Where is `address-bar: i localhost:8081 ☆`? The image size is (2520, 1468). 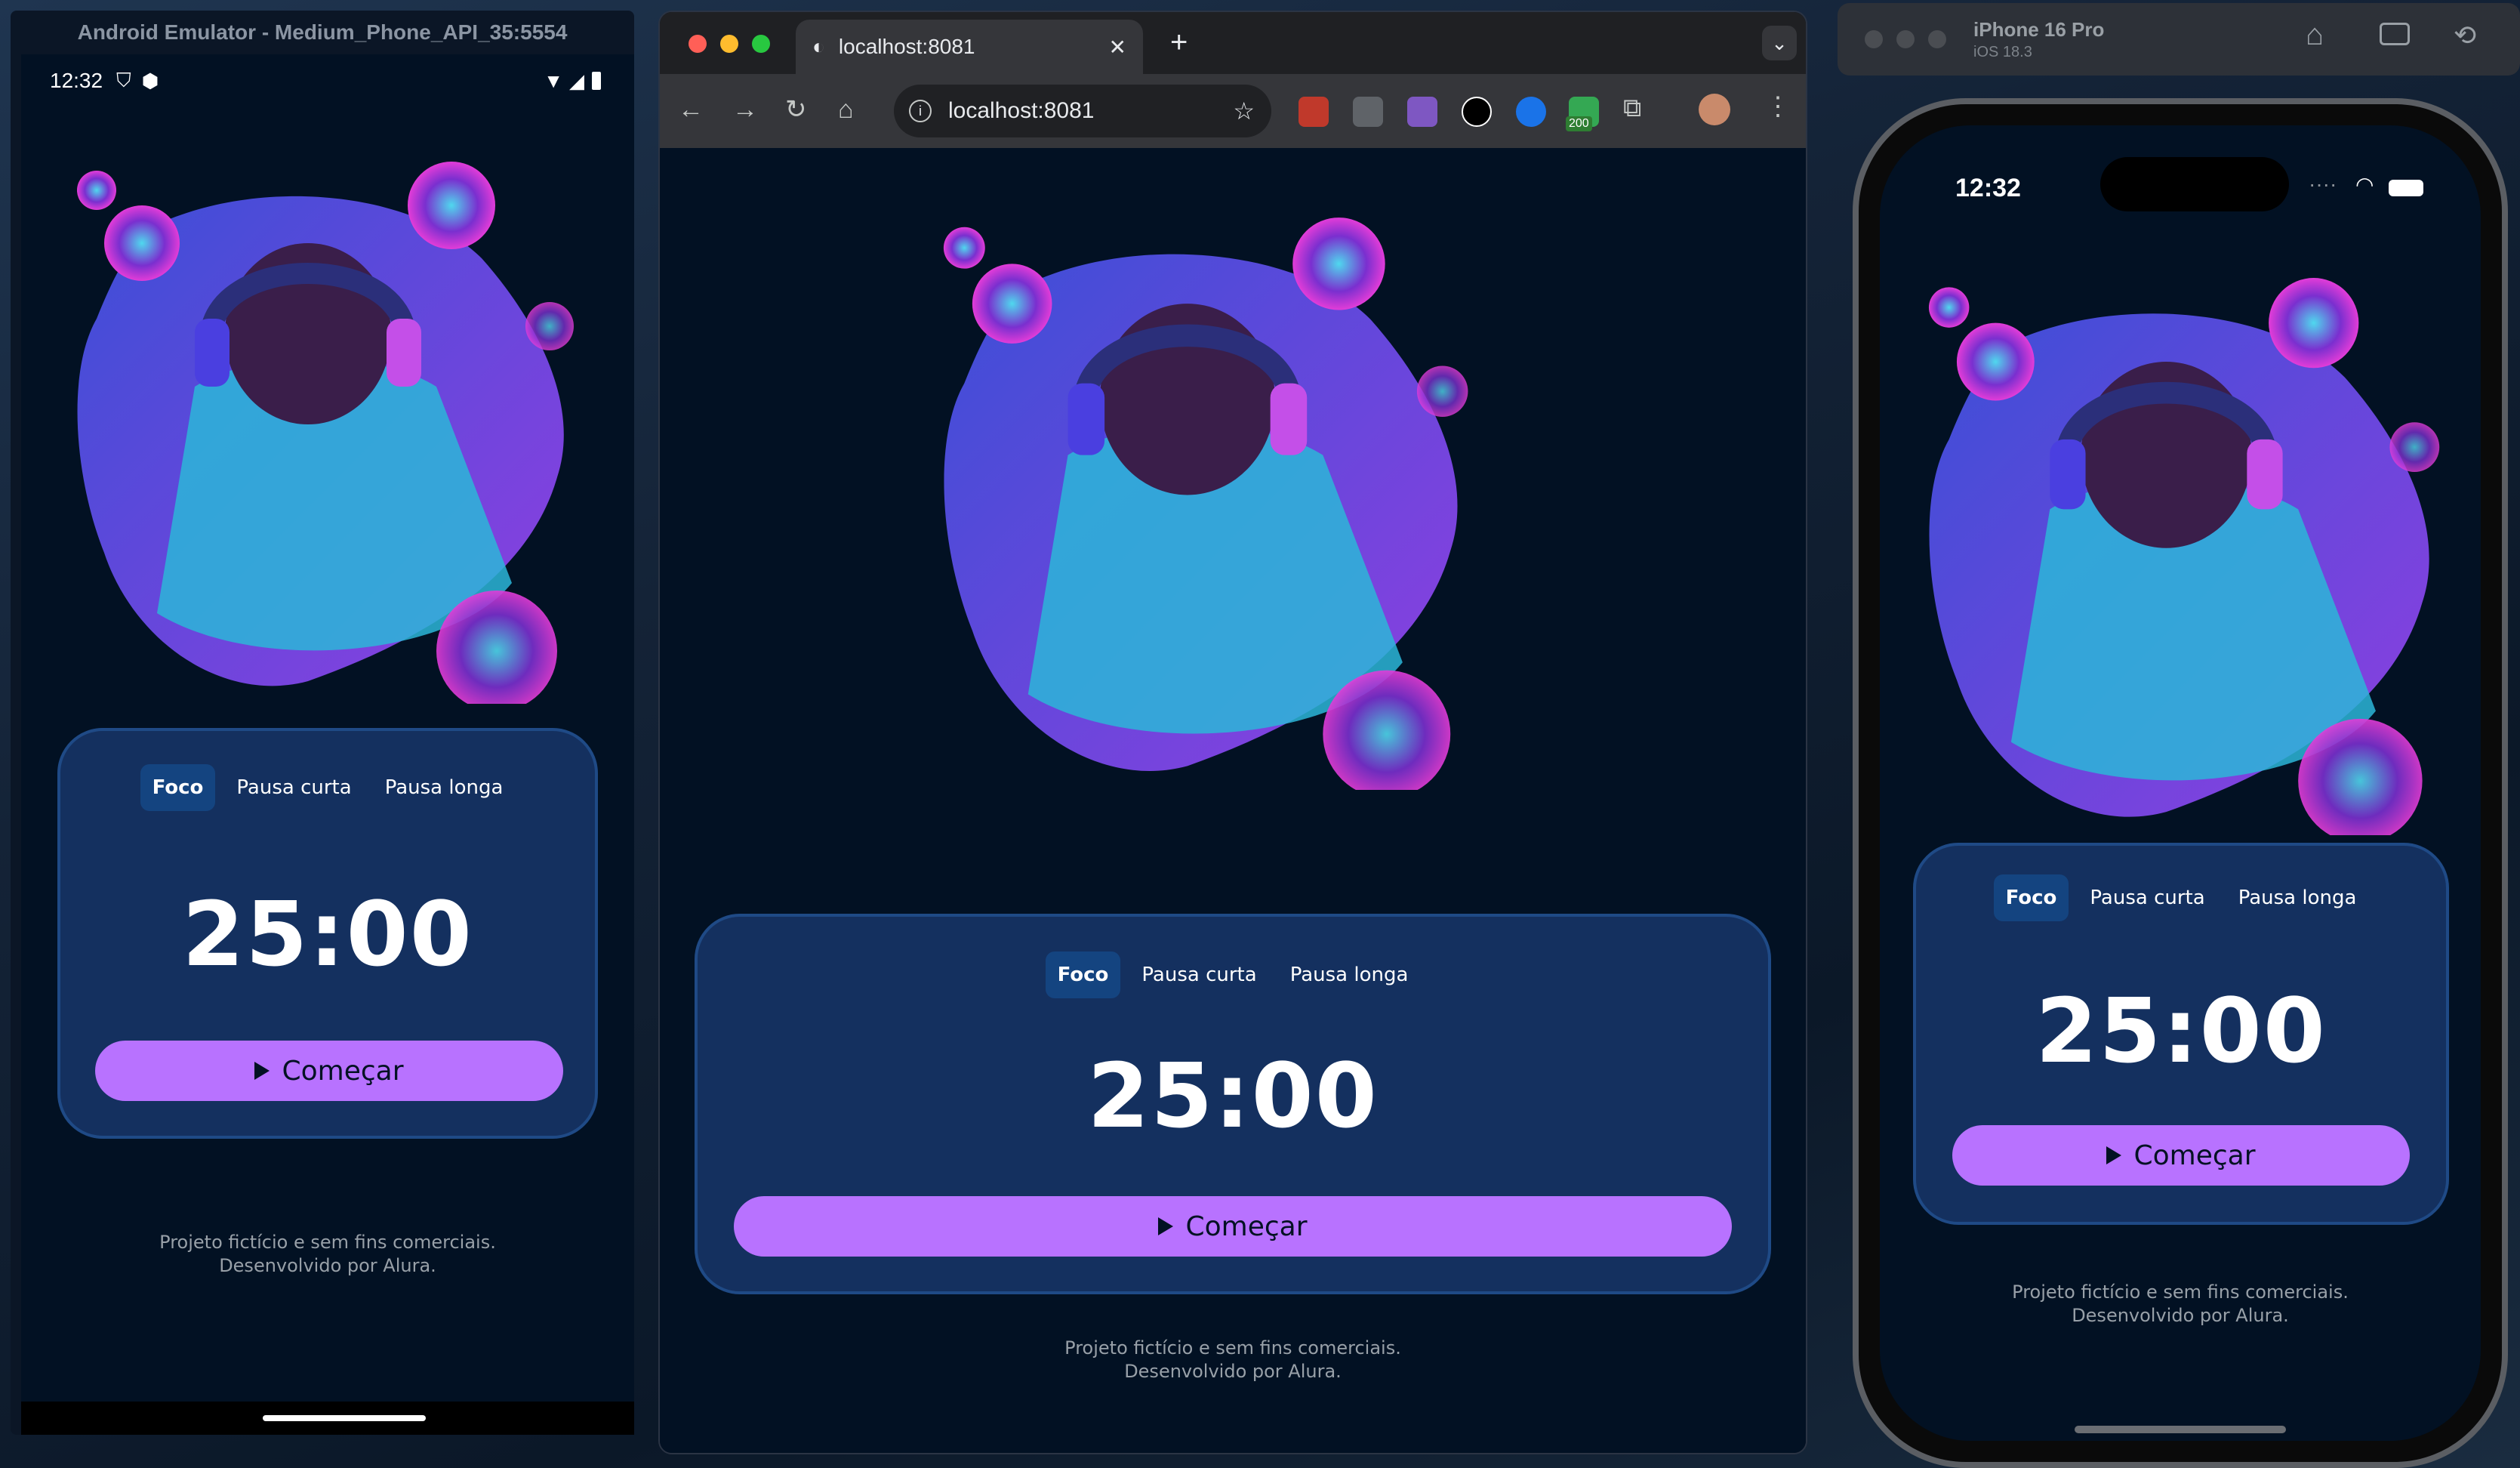
address-bar: i localhost:8081 ☆ is located at coordinates (1082, 111).